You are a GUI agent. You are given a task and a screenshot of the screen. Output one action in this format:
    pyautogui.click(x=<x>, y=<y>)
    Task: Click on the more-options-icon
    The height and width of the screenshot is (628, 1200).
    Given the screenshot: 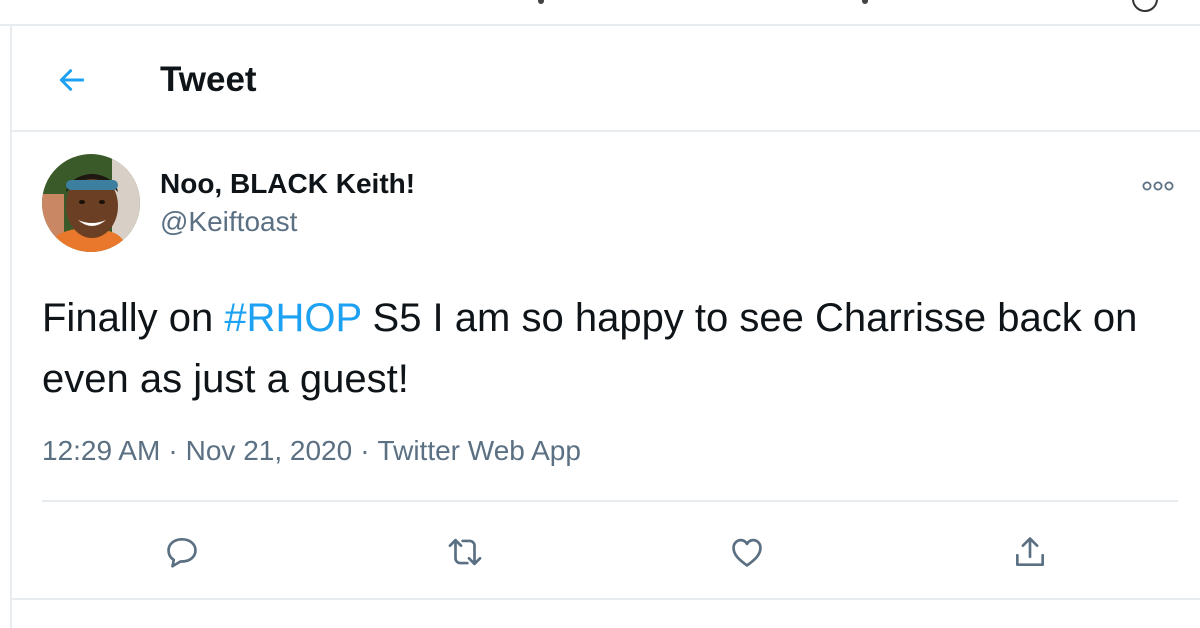 What is the action you would take?
    pyautogui.click(x=1158, y=186)
    